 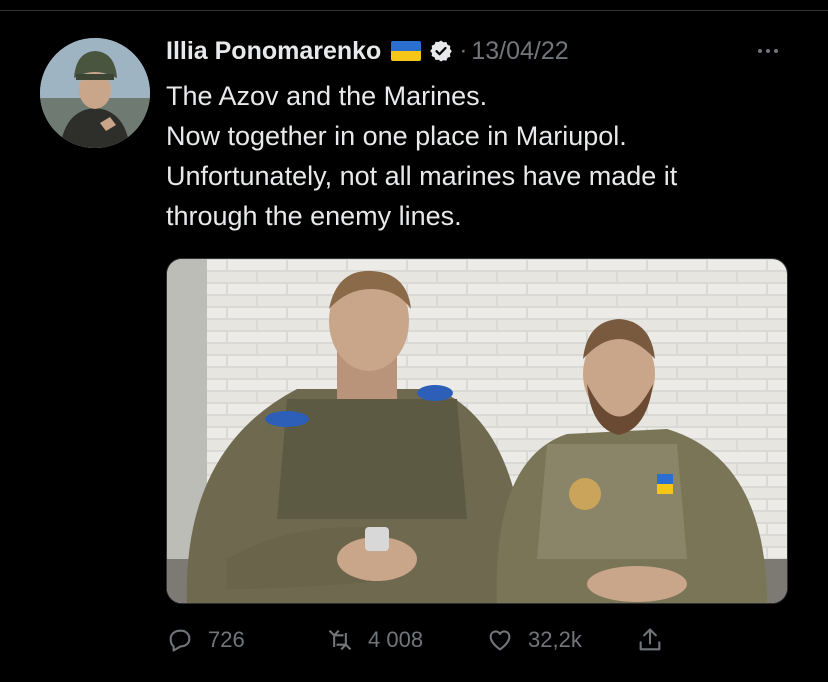 I want to click on share-icon, so click(x=650, y=639).